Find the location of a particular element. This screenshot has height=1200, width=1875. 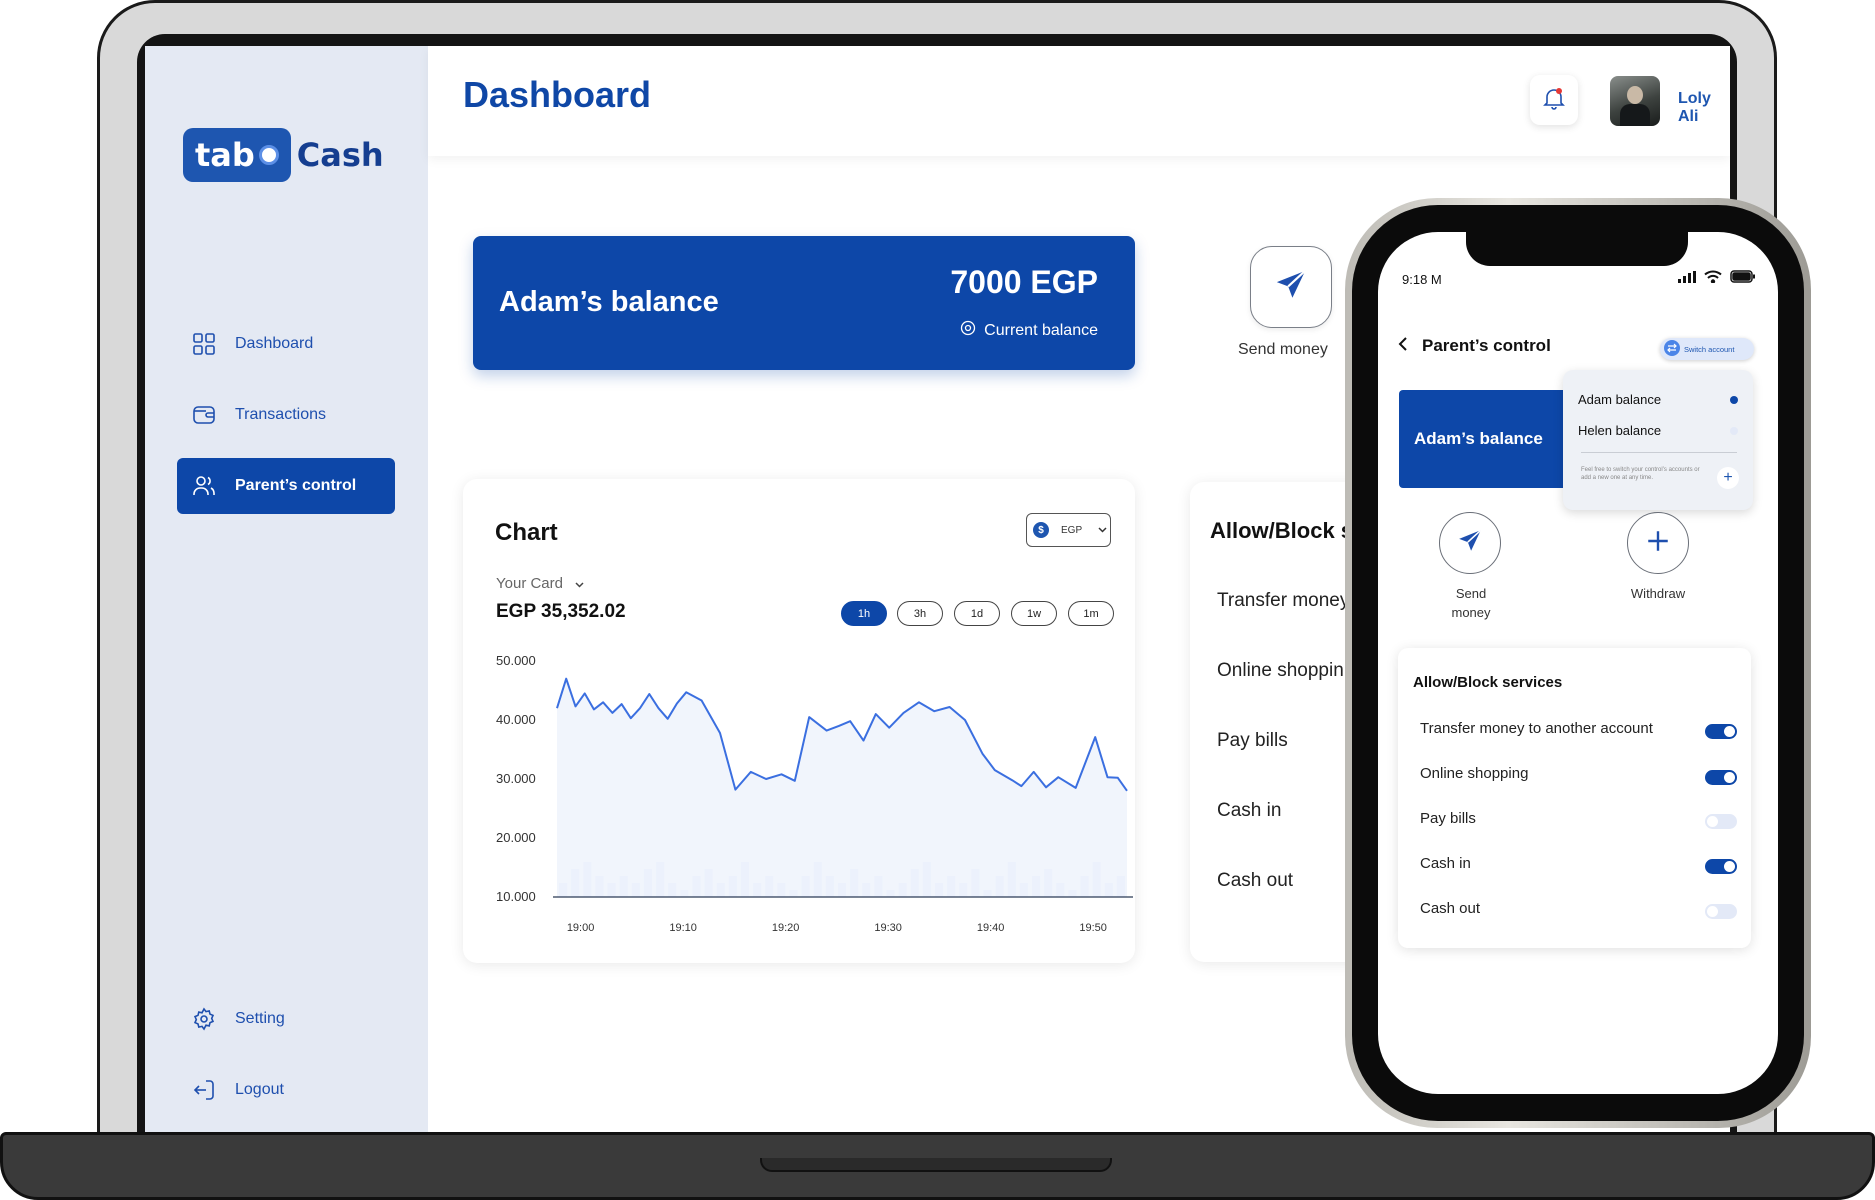

phone-header: Parent’s control is located at coordinates (1474, 346).